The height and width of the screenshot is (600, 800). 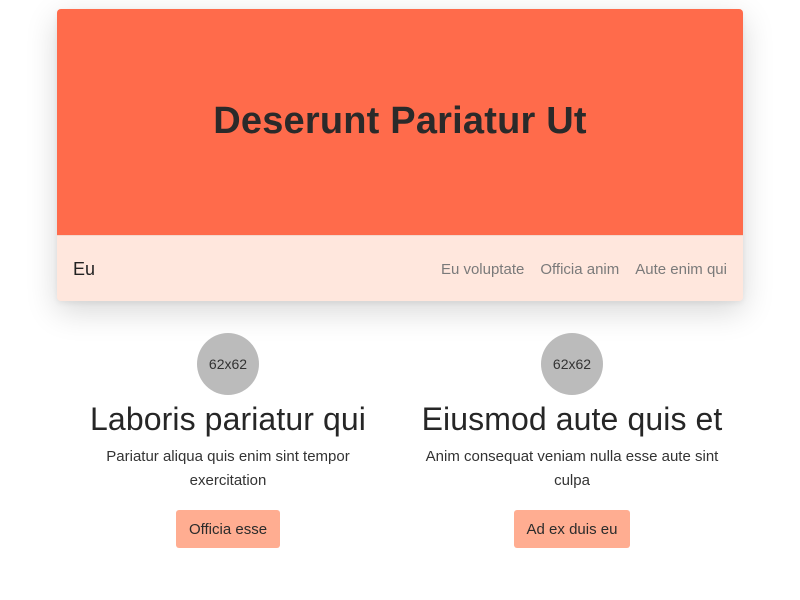 I want to click on feature-title: Laboris pariatur qui, so click(x=228, y=419).